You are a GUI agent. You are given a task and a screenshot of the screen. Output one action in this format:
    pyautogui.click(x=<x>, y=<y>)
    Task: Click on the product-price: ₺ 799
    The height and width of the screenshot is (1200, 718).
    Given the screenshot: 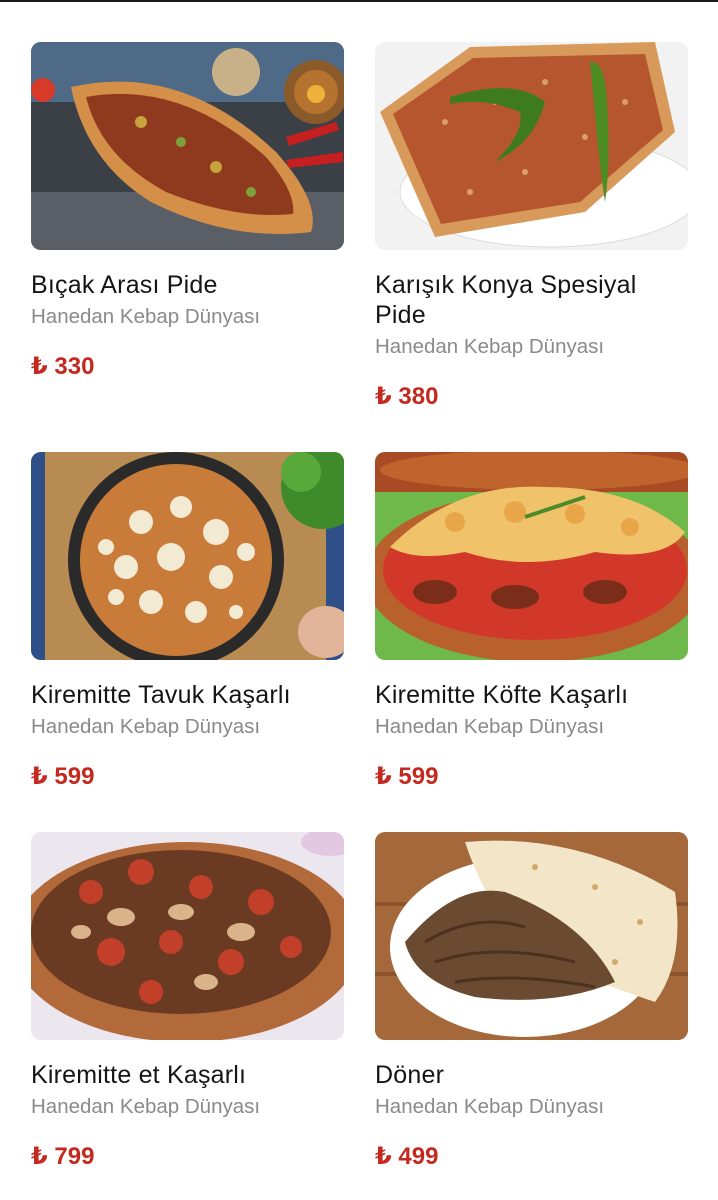 What is the action you would take?
    pyautogui.click(x=63, y=1156)
    